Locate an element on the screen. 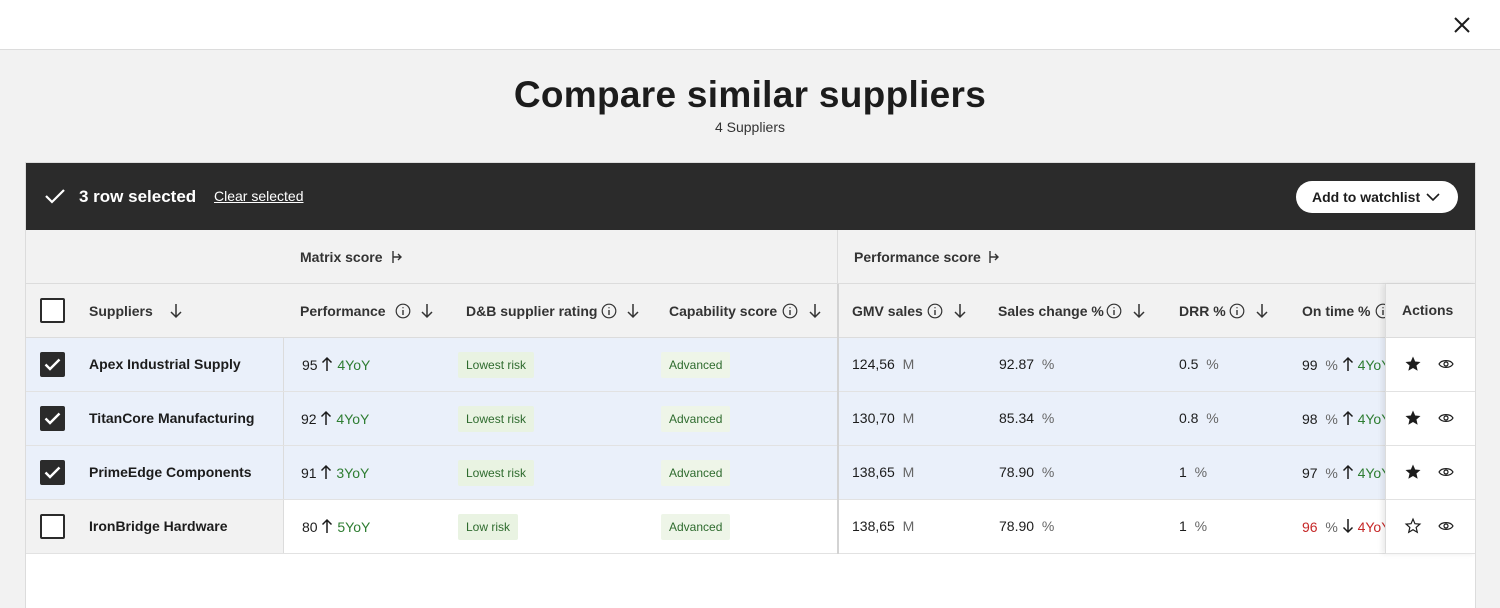 The height and width of the screenshot is (608, 1500). group-divider is located at coordinates (837, 257).